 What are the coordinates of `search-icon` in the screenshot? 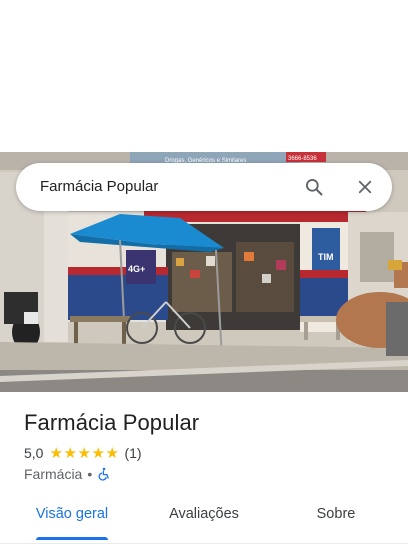 It's located at (314, 187).